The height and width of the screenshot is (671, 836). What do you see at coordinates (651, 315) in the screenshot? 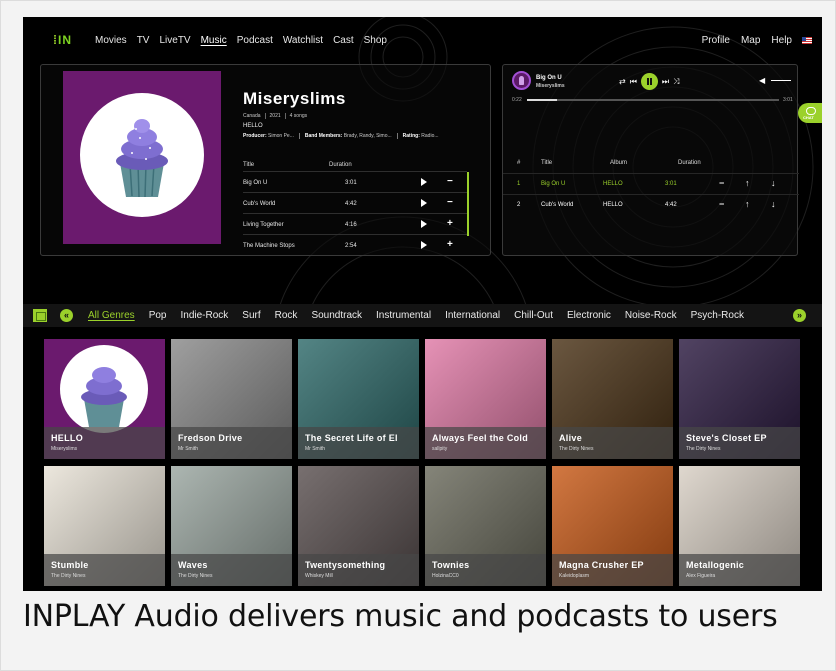
I see `genre-noise-rock: Noise-Rock` at bounding box center [651, 315].